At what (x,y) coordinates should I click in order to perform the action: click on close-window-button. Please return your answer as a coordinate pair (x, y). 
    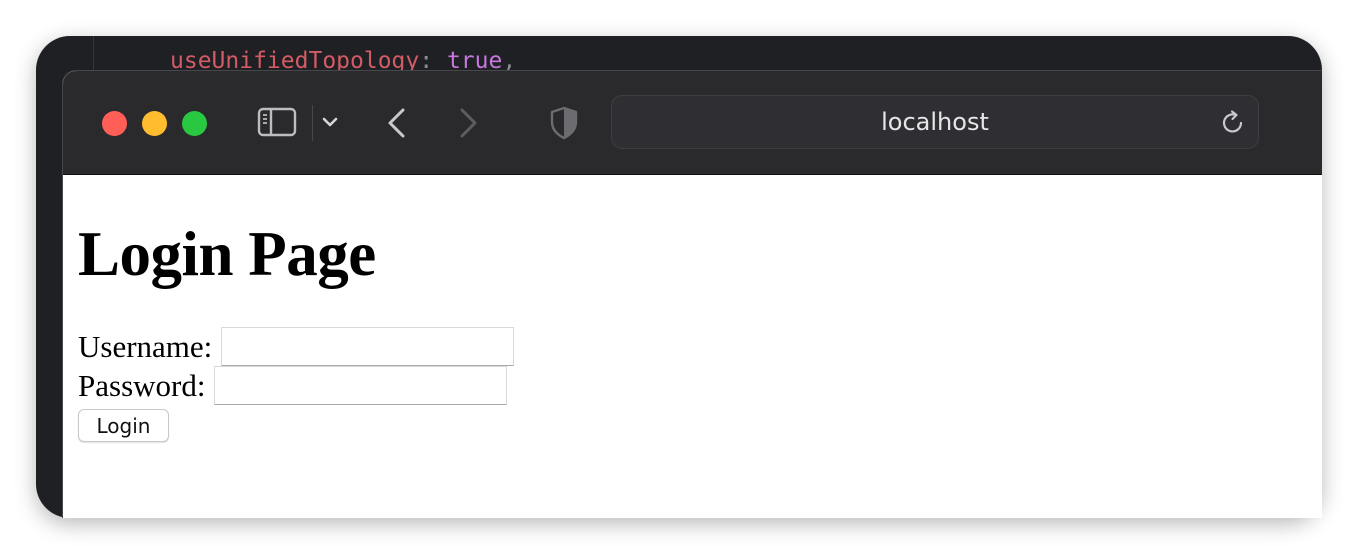
    Looking at the image, I should click on (114, 123).